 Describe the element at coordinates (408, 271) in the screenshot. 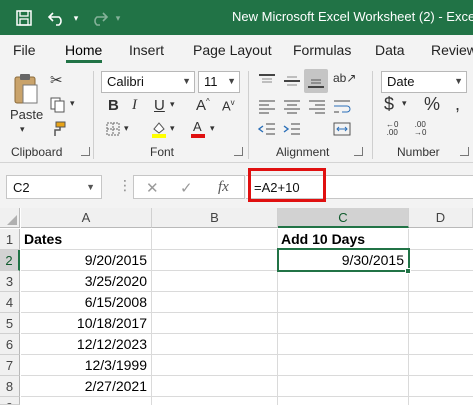

I see `fill-handle` at that location.